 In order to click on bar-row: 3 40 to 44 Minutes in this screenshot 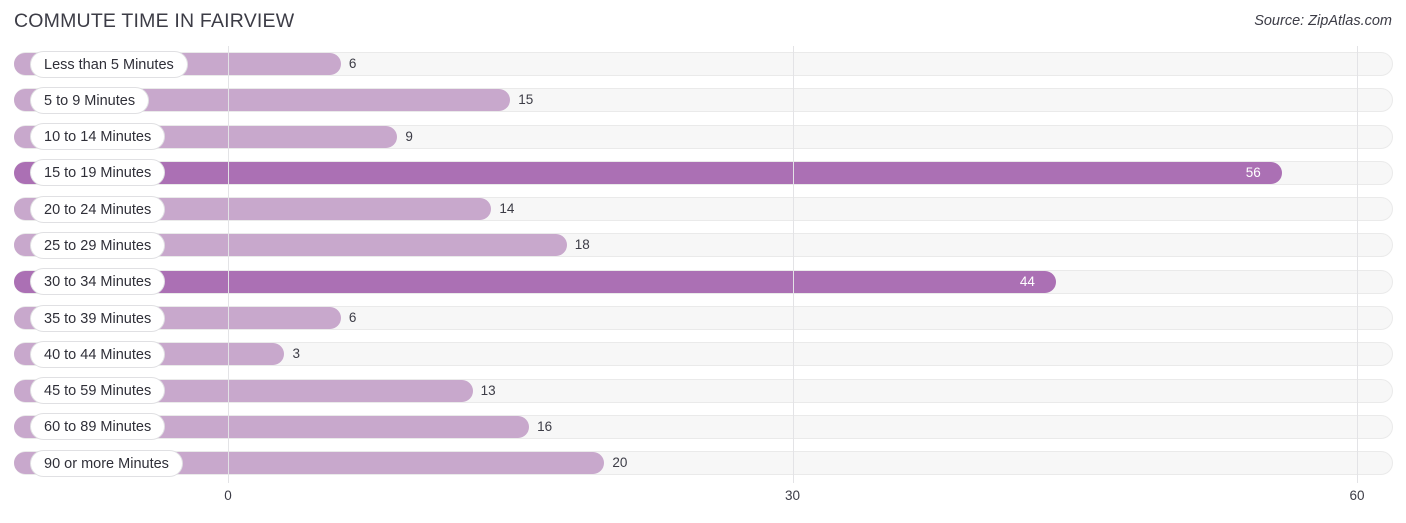, I will do `click(703, 354)`.